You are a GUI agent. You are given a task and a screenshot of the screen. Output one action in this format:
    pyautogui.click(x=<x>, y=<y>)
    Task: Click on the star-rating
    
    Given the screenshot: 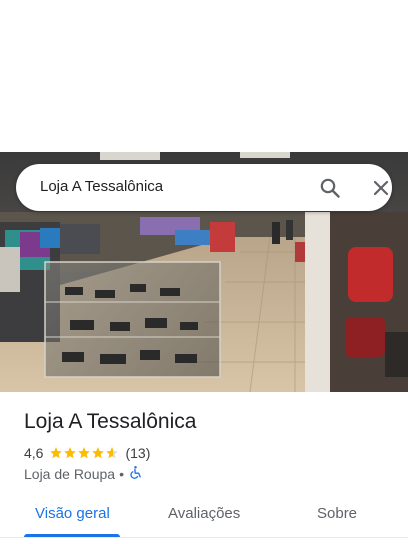 What is the action you would take?
    pyautogui.click(x=84, y=453)
    